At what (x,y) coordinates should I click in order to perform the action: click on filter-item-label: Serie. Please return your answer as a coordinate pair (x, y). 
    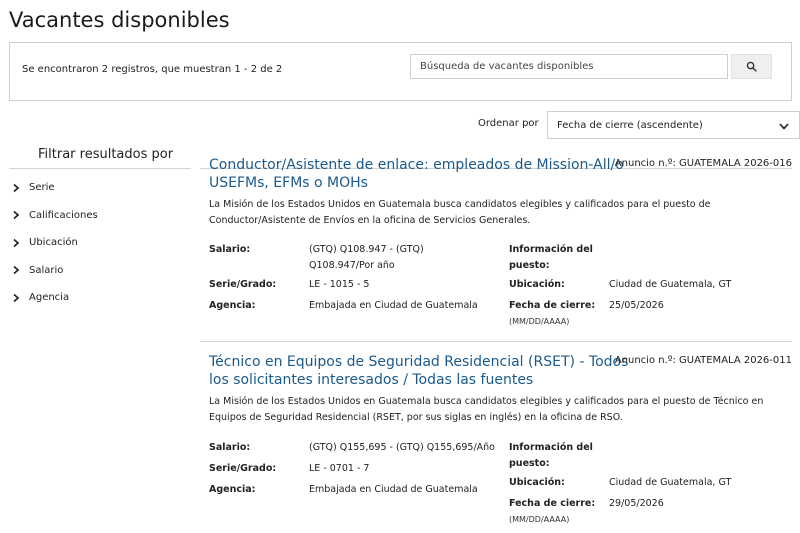
    Looking at the image, I should click on (42, 188).